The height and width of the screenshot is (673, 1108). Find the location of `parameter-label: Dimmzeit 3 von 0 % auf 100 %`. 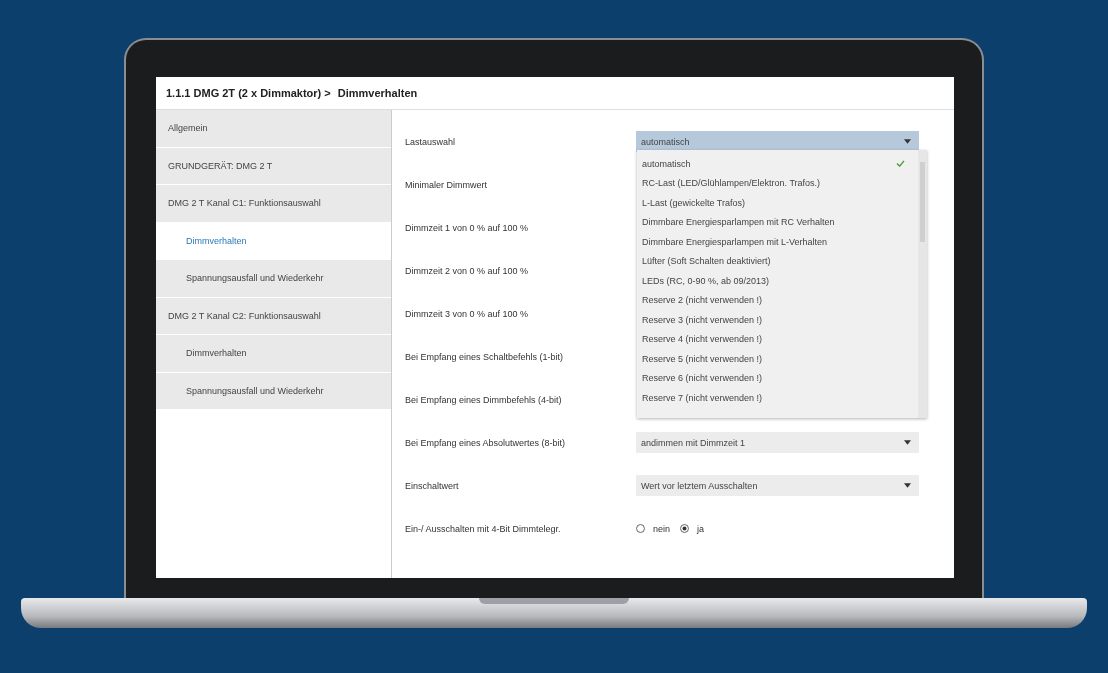

parameter-label: Dimmzeit 3 von 0 % auf 100 % is located at coordinates (467, 313).